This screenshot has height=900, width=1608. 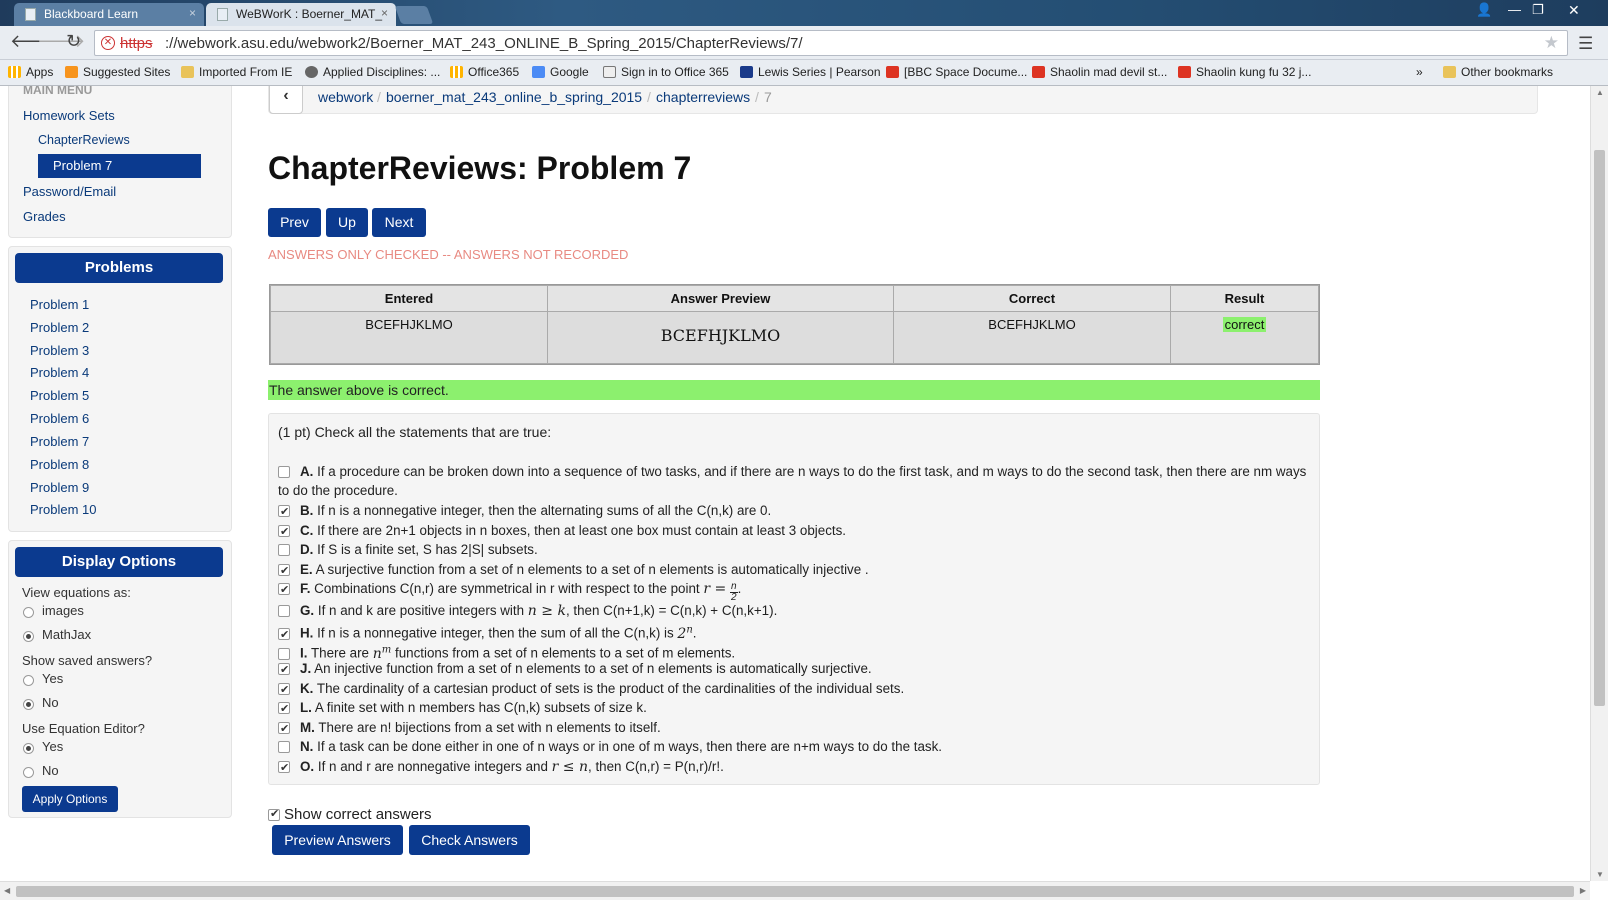 What do you see at coordinates (28, 704) in the screenshot?
I see `radio-saved-no` at bounding box center [28, 704].